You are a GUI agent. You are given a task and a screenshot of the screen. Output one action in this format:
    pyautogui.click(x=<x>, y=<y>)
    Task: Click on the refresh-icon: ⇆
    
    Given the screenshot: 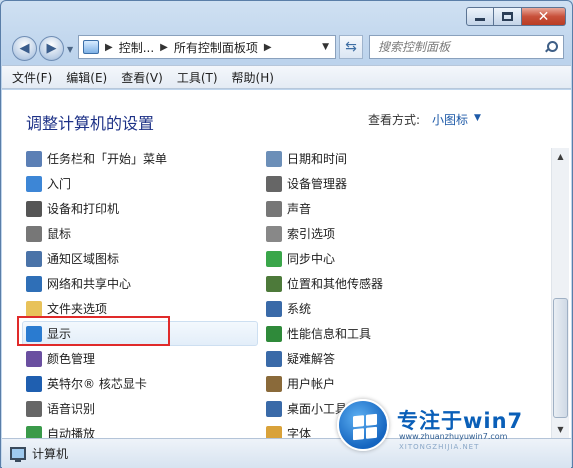 What is the action you would take?
    pyautogui.click(x=351, y=47)
    